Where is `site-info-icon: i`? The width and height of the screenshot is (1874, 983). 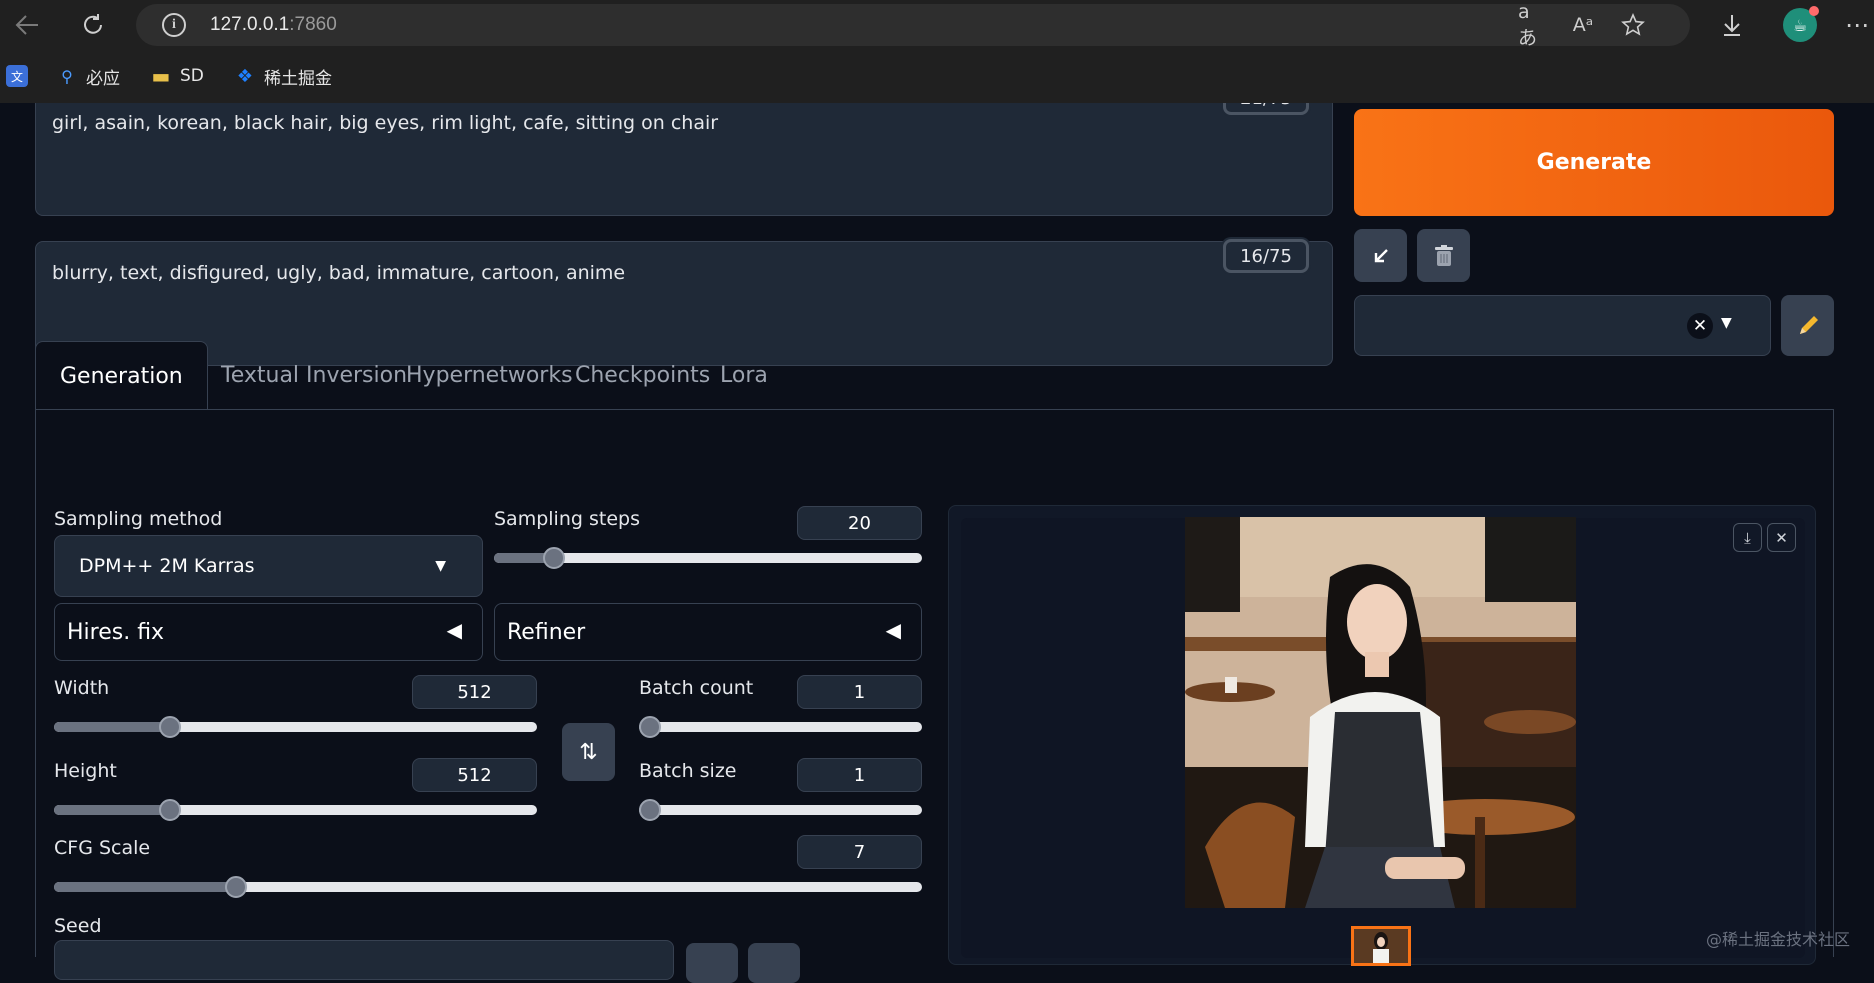
site-info-icon: i is located at coordinates (174, 25).